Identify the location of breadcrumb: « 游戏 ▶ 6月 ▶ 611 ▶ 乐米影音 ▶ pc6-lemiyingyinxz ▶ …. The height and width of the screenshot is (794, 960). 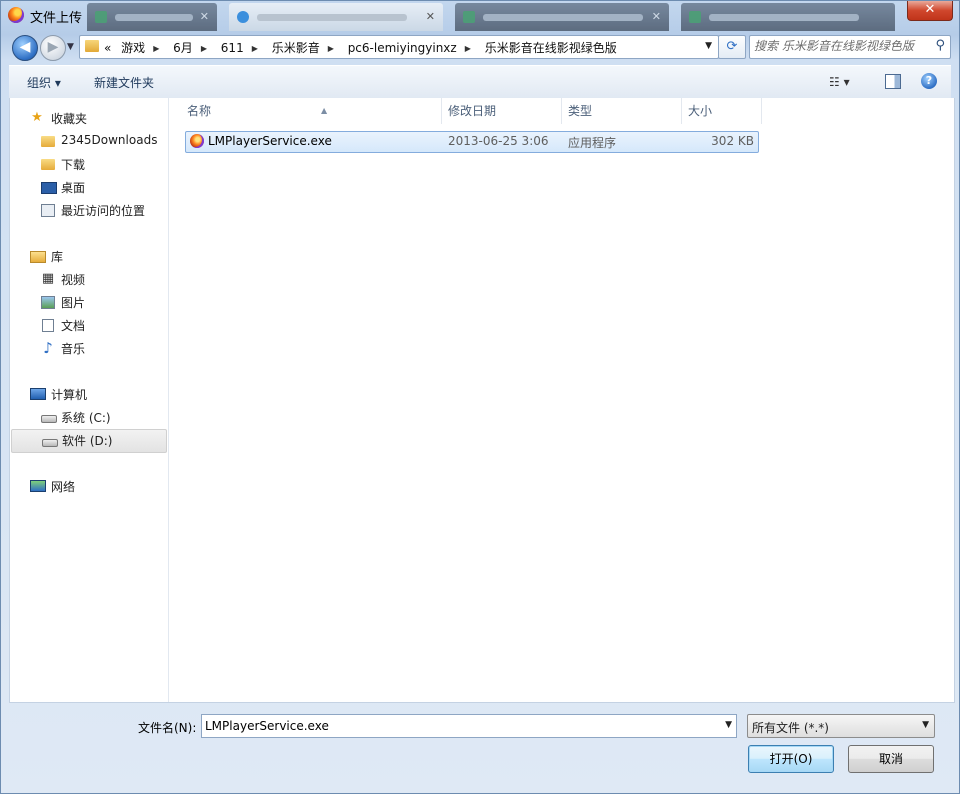
(363, 47).